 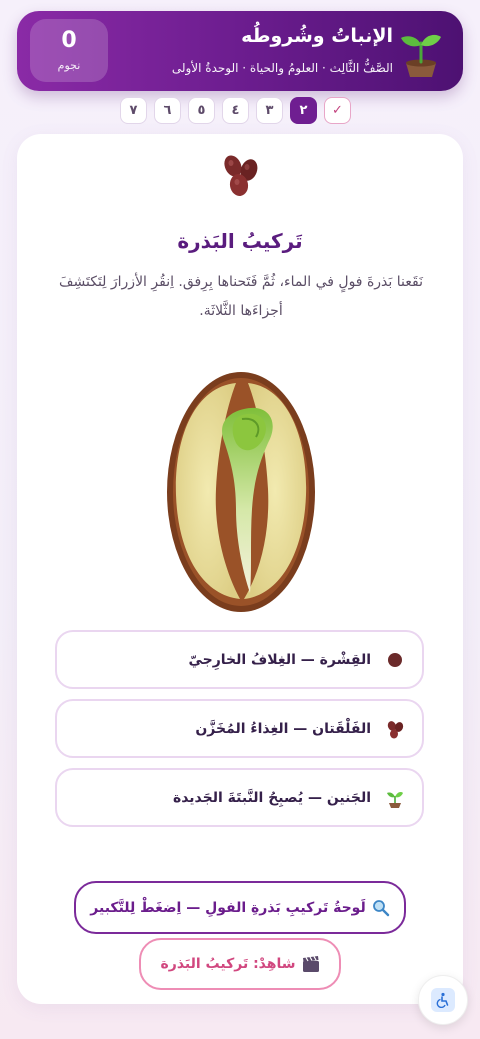 What do you see at coordinates (133, 110) in the screenshot?
I see `step-tab: ٧` at bounding box center [133, 110].